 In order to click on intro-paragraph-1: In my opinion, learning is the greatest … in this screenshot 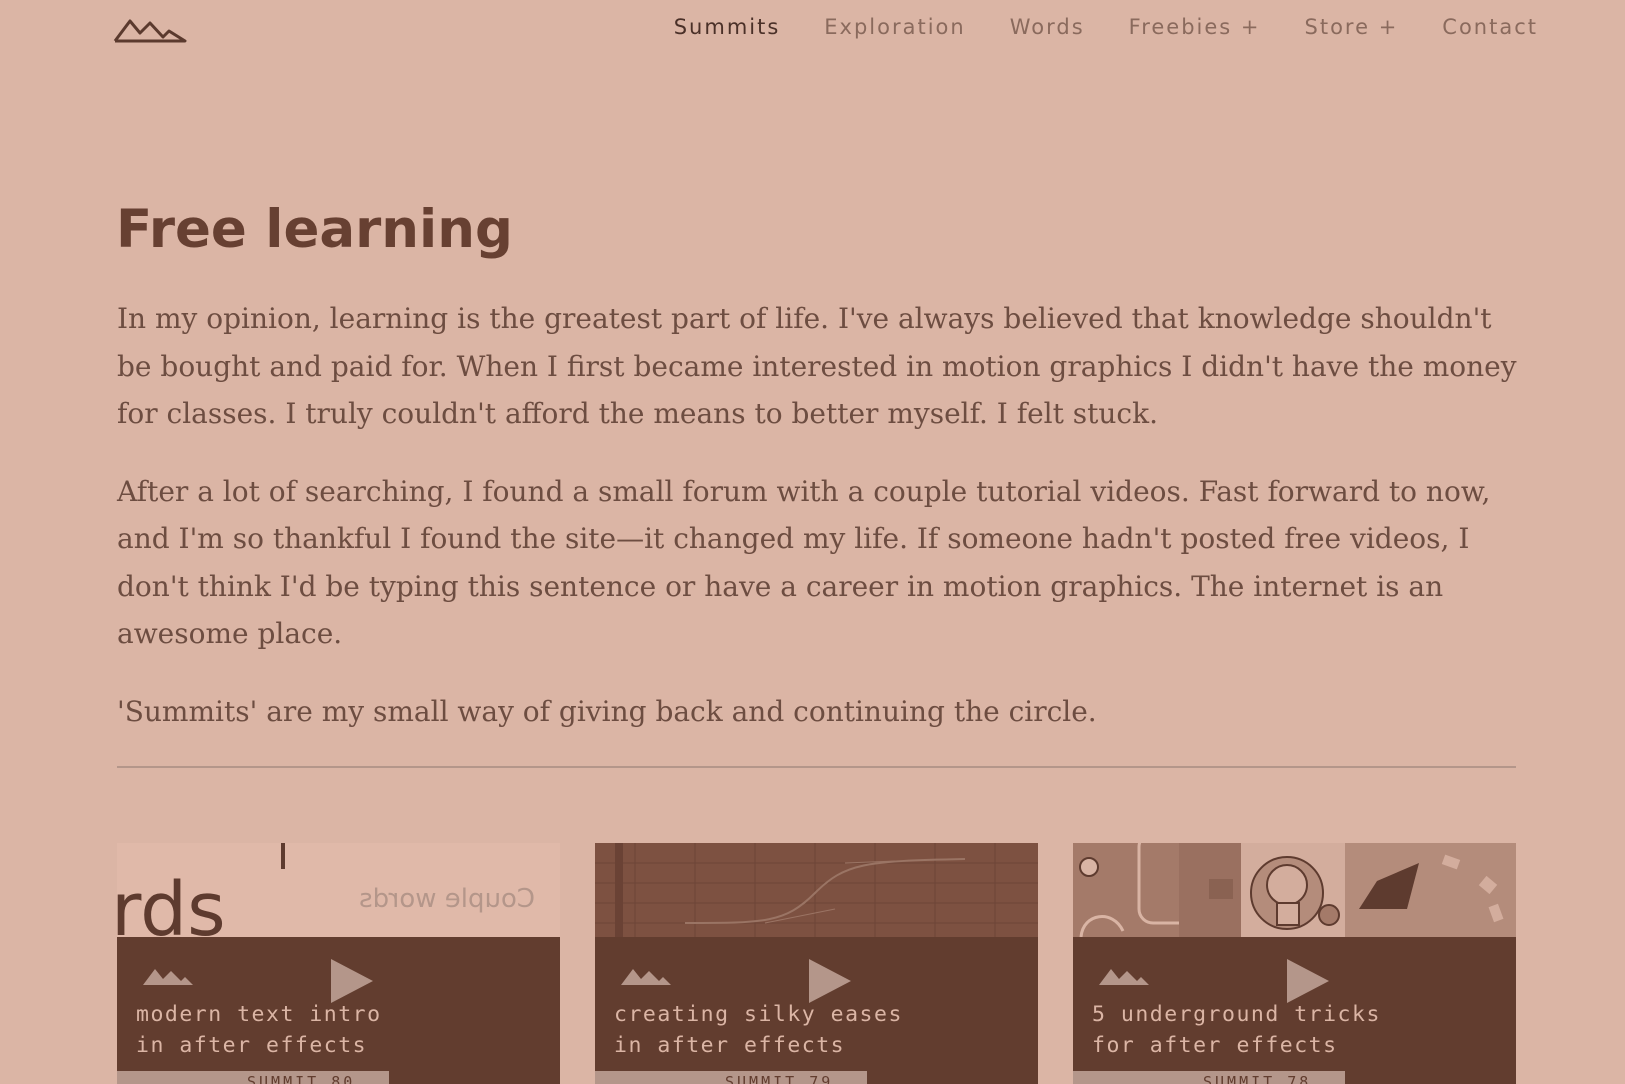, I will do `click(817, 366)`.